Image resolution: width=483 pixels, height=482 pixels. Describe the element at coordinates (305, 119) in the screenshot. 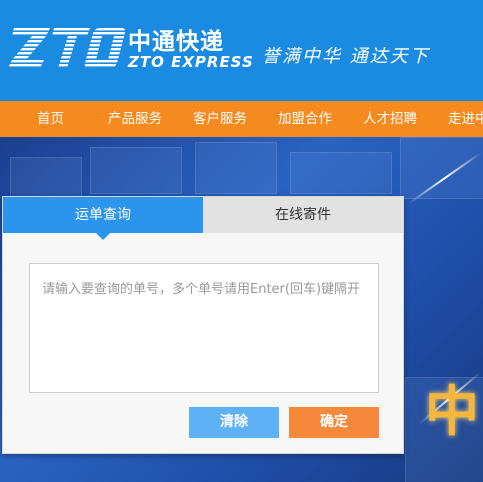

I see `nav-item-franchise: 加盟合作` at that location.